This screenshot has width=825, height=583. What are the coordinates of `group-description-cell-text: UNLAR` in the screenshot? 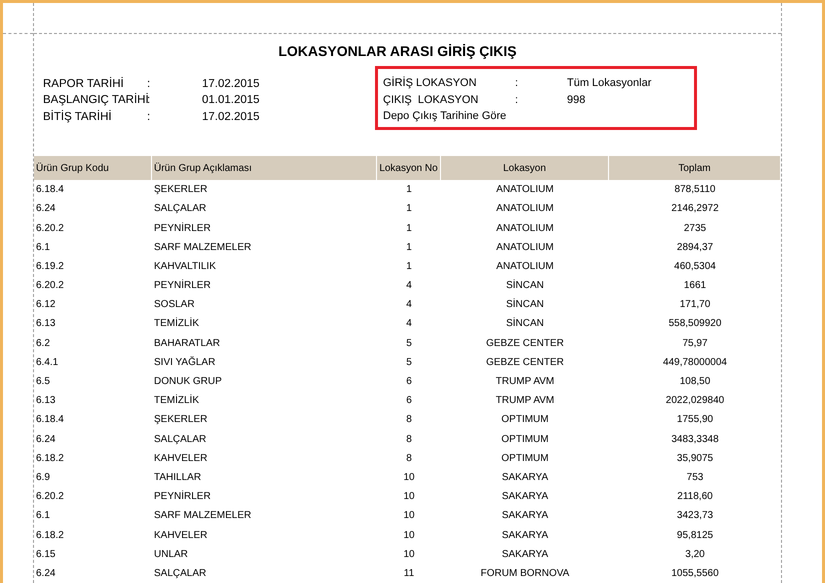 It's located at (171, 555).